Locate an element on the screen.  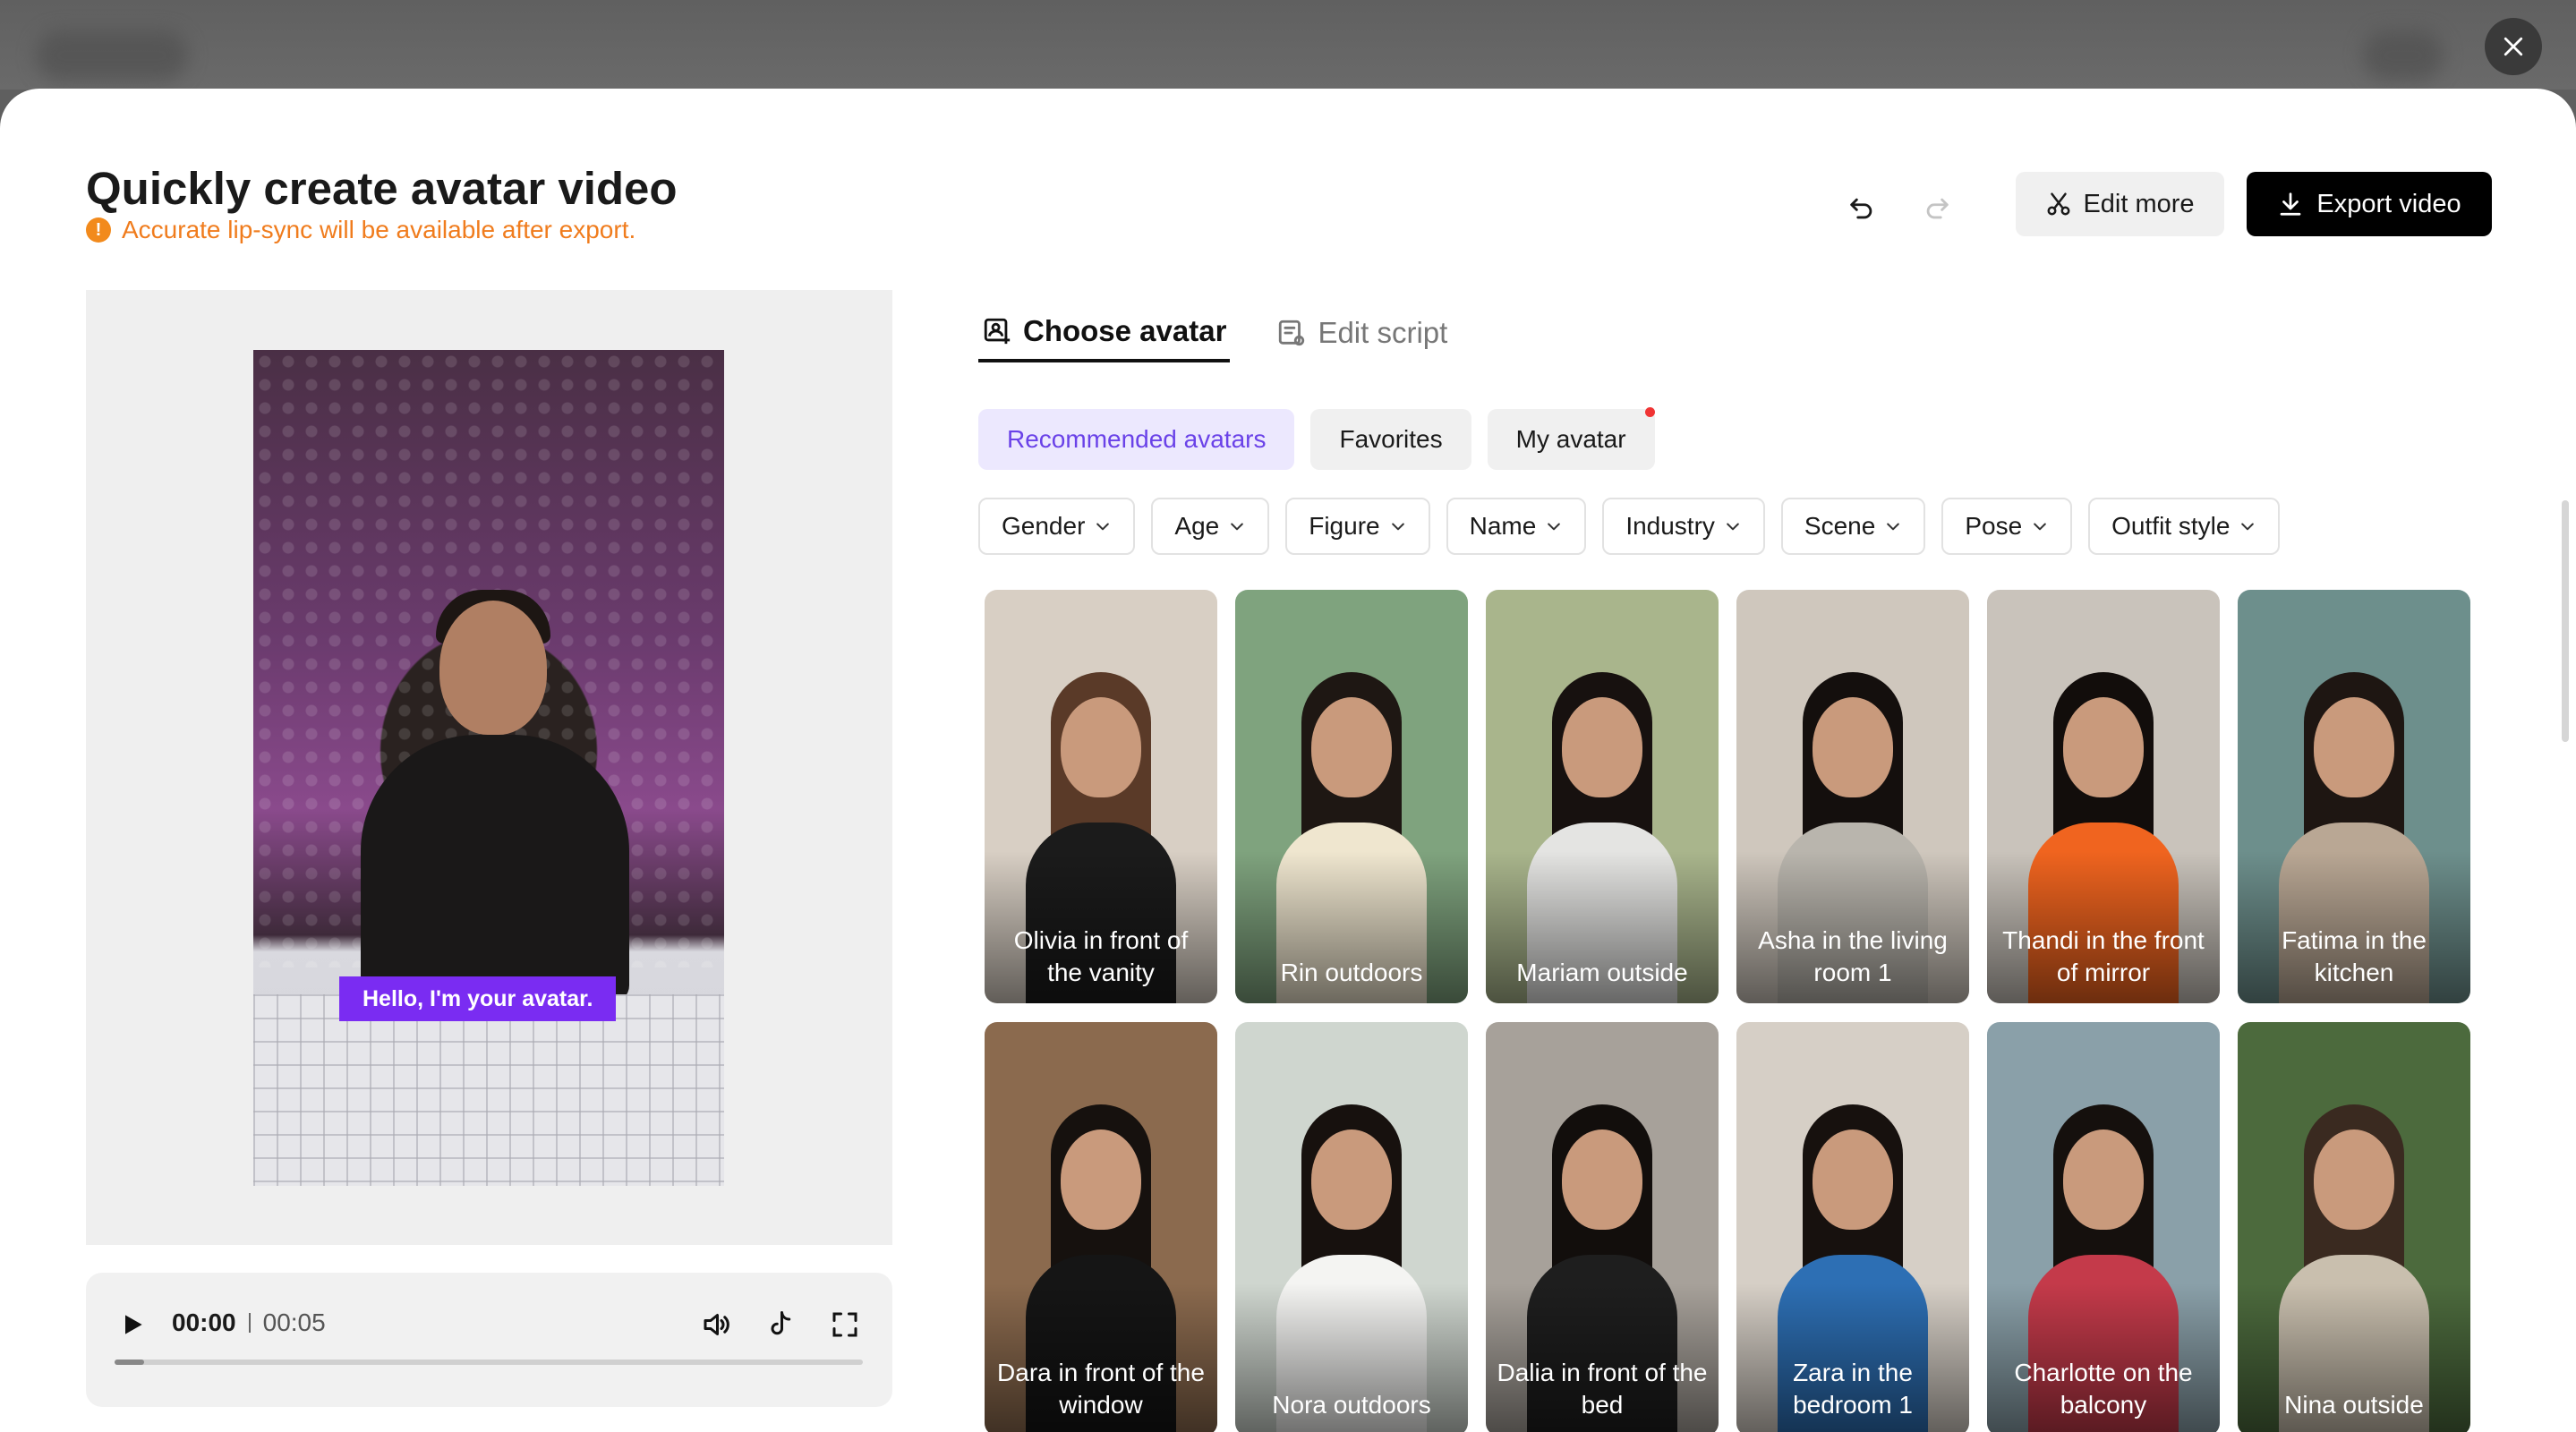
filter-pose: Pose is located at coordinates (2007, 526).